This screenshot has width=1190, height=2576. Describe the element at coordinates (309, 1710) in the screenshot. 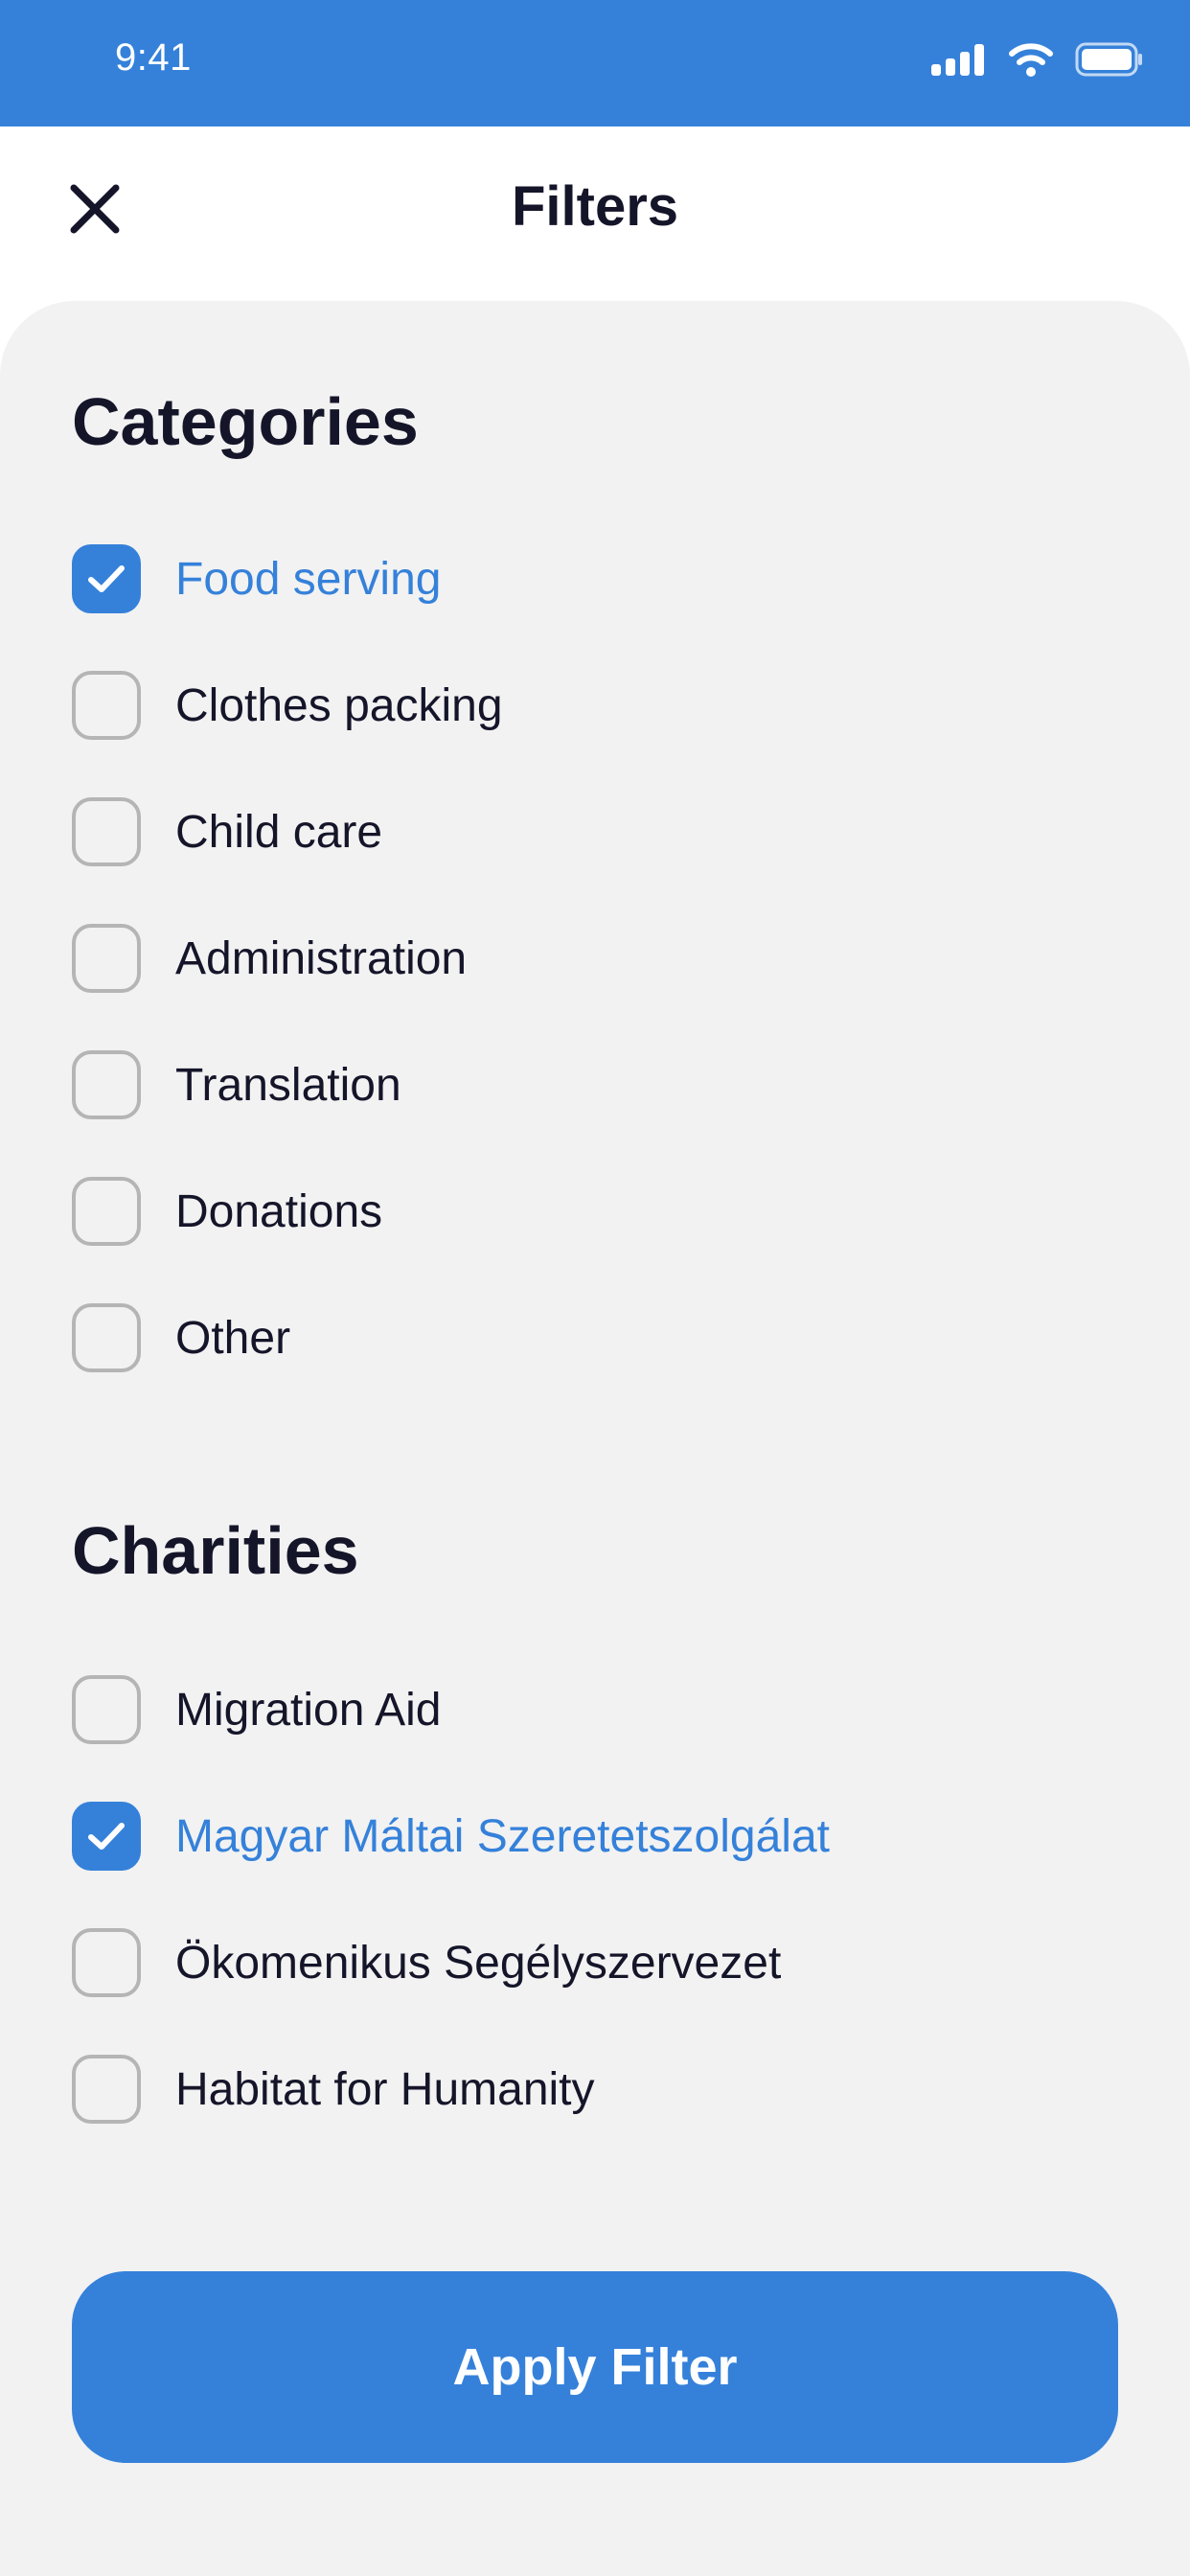

I see `option-label: Migration Aid` at that location.